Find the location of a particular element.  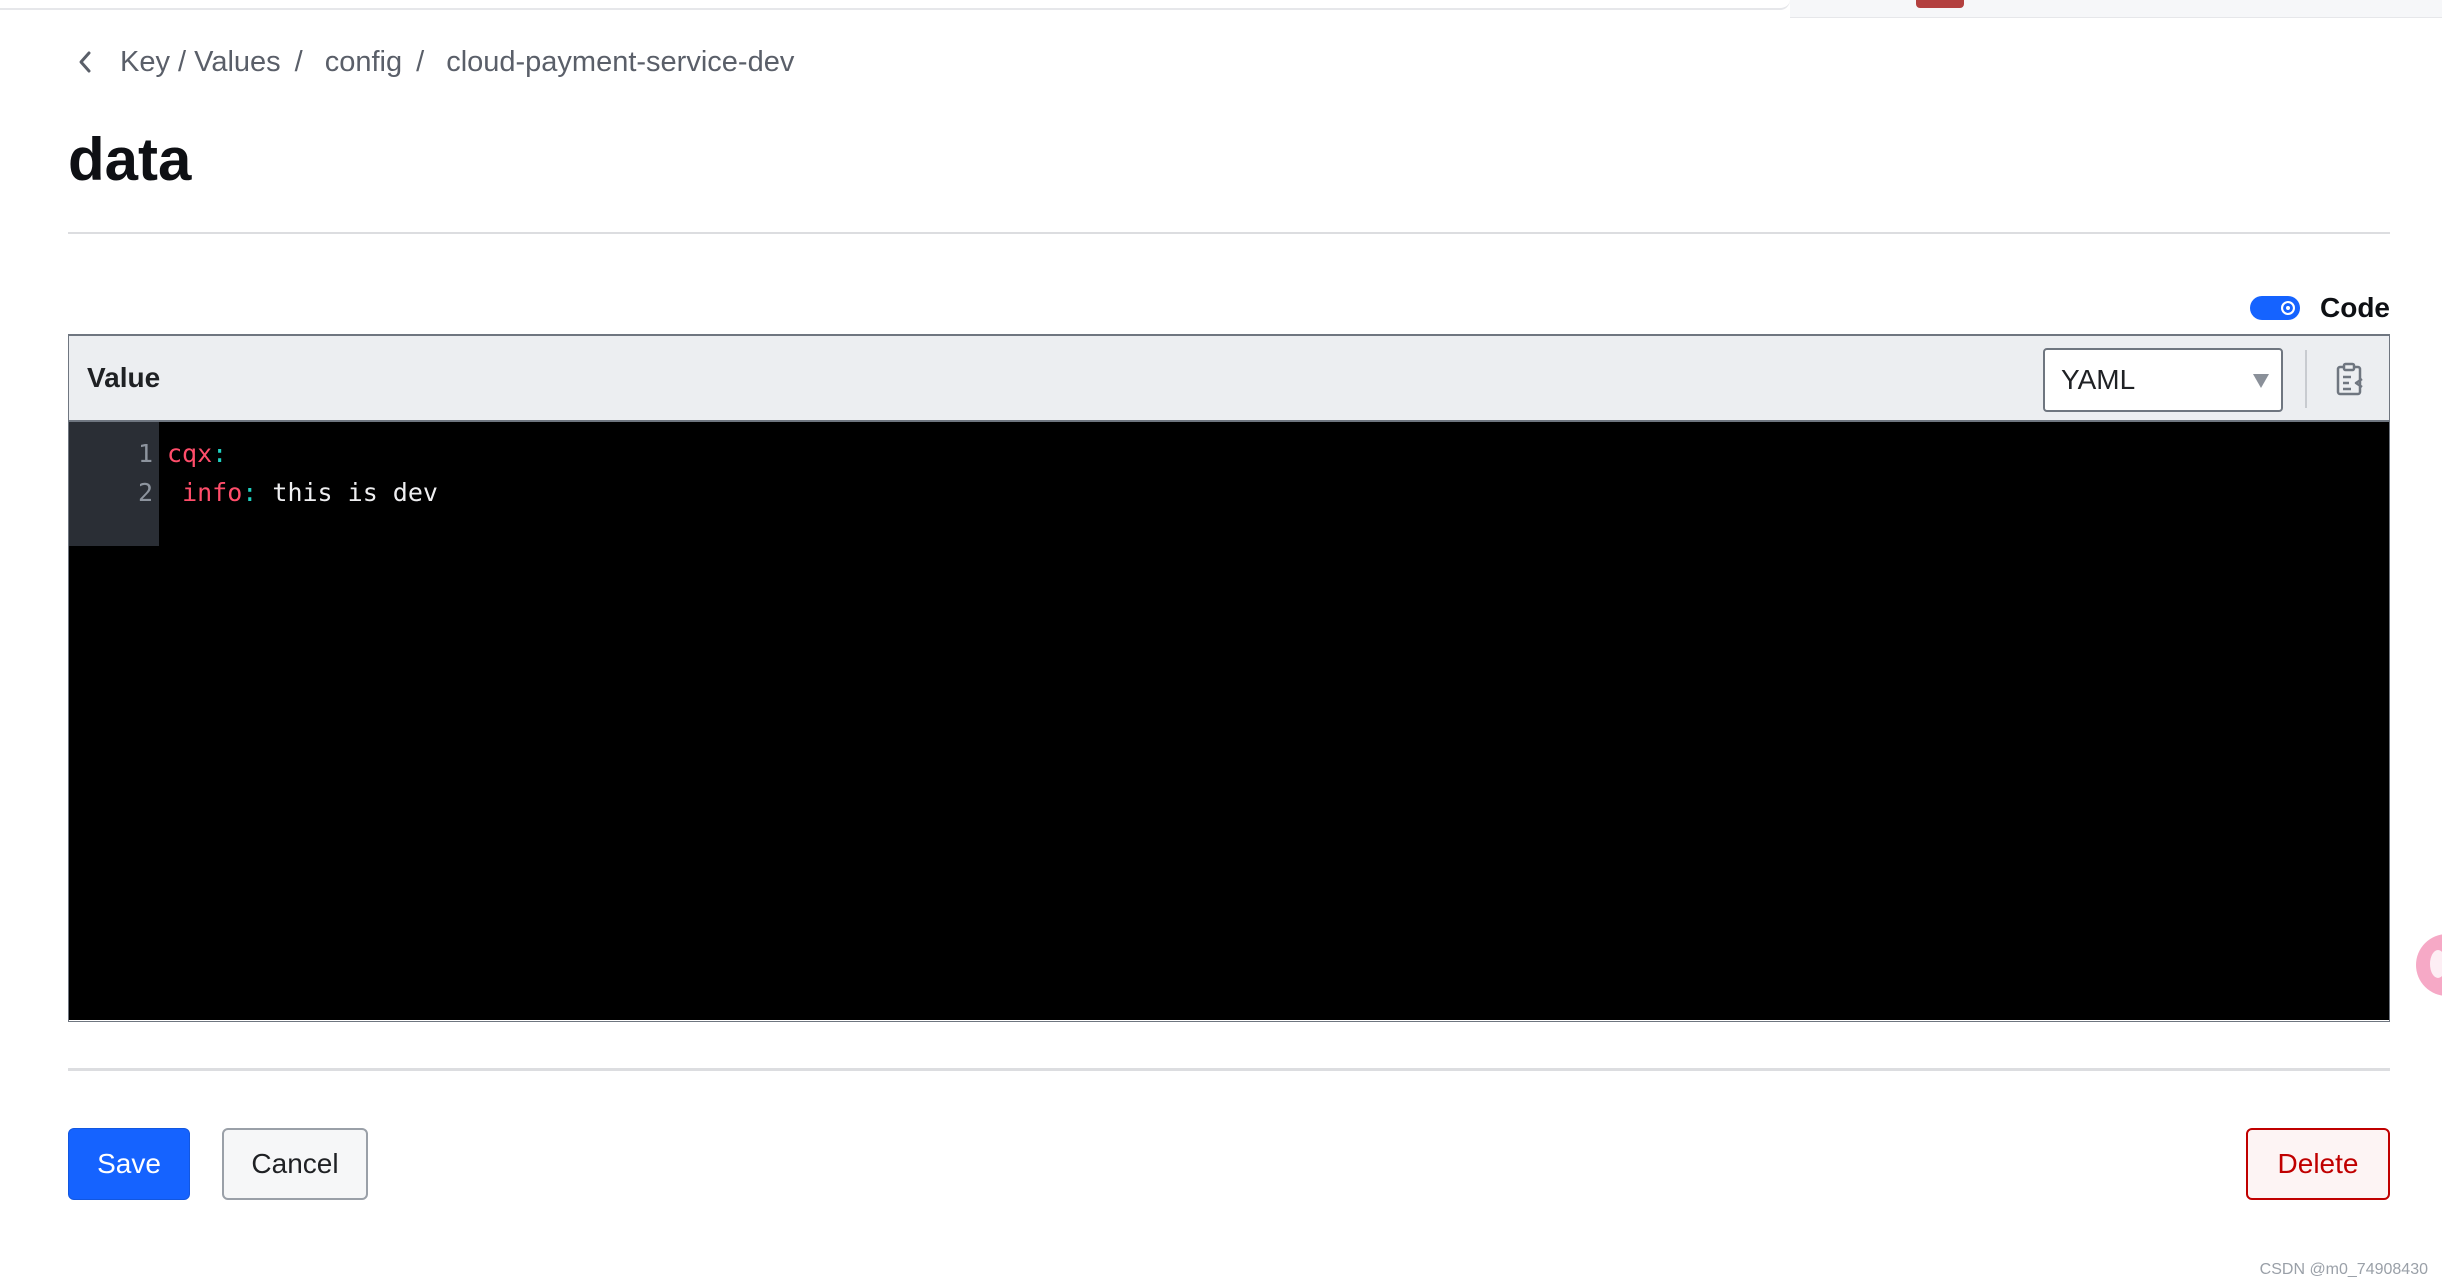

save-button: Save is located at coordinates (129, 1164).